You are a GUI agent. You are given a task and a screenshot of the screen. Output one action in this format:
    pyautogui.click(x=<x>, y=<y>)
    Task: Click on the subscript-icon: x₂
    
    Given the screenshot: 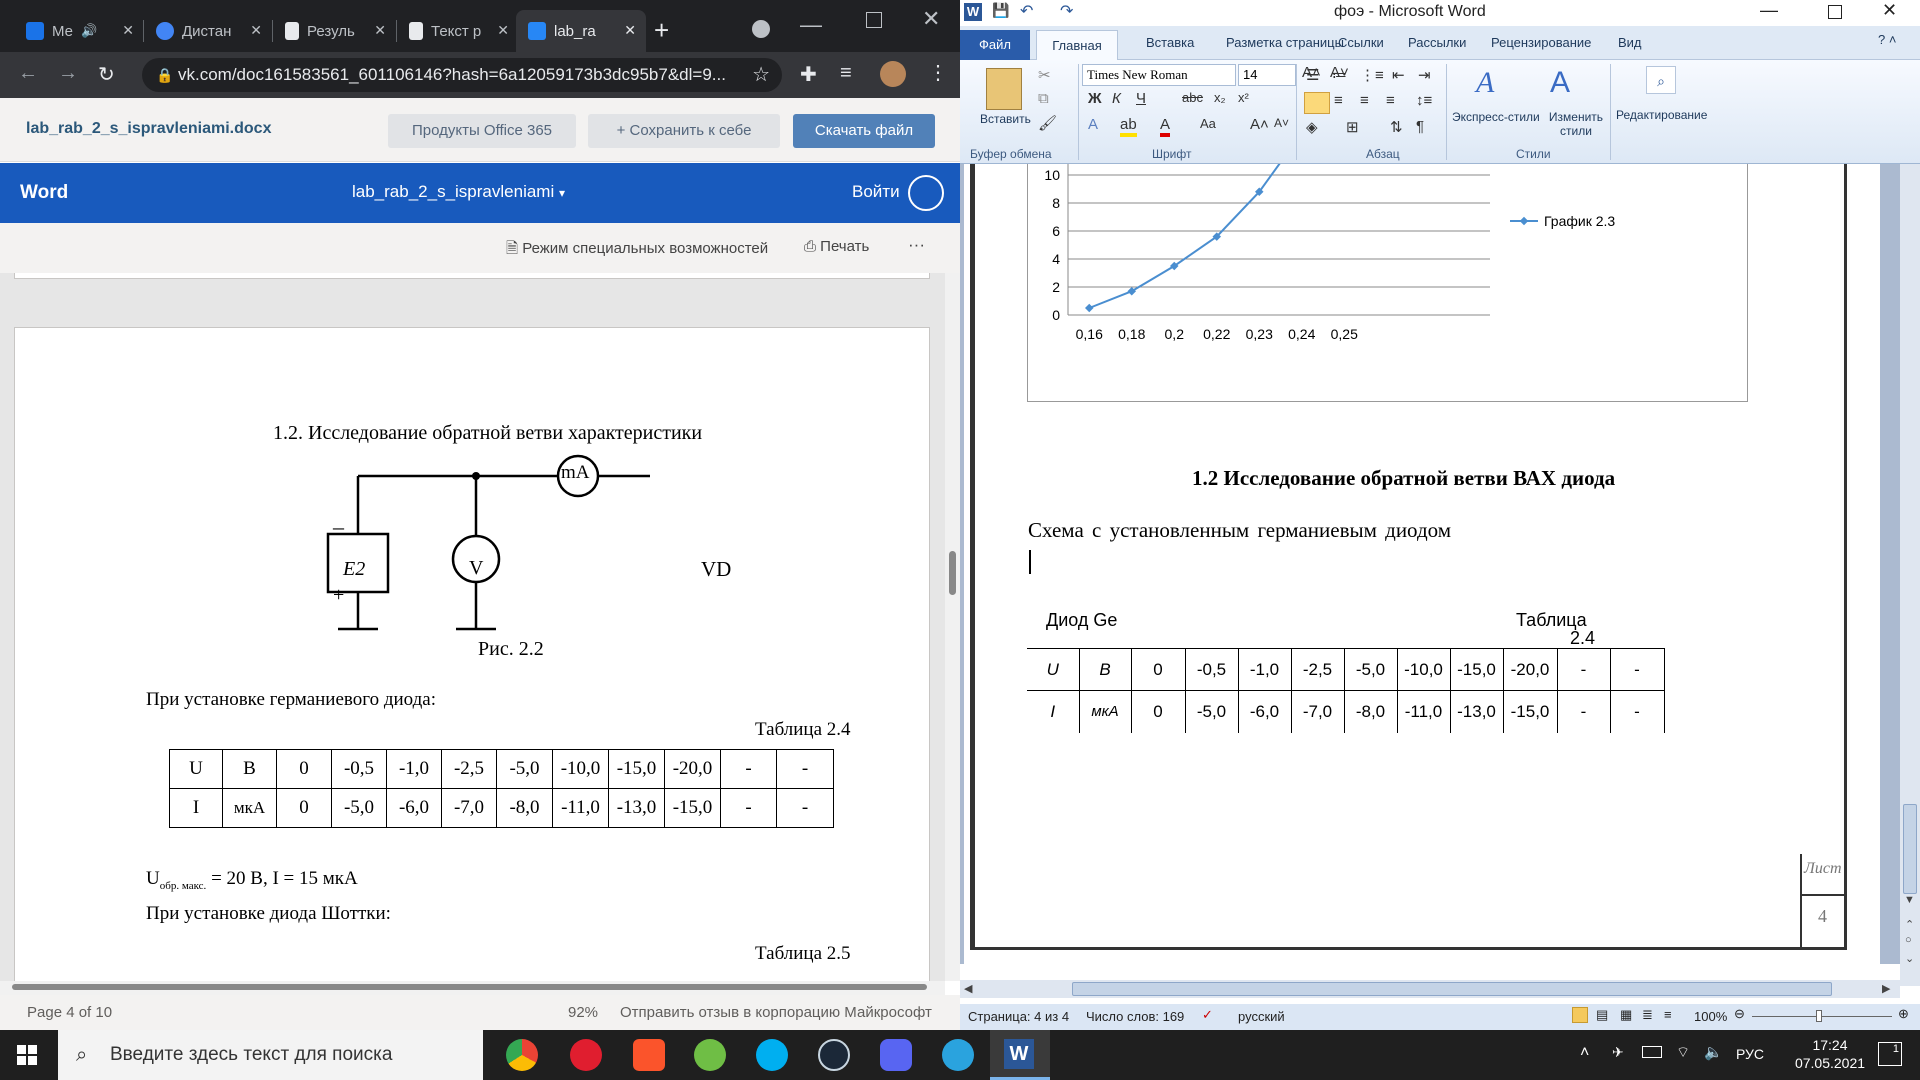 What is the action you would take?
    pyautogui.click(x=1220, y=97)
    